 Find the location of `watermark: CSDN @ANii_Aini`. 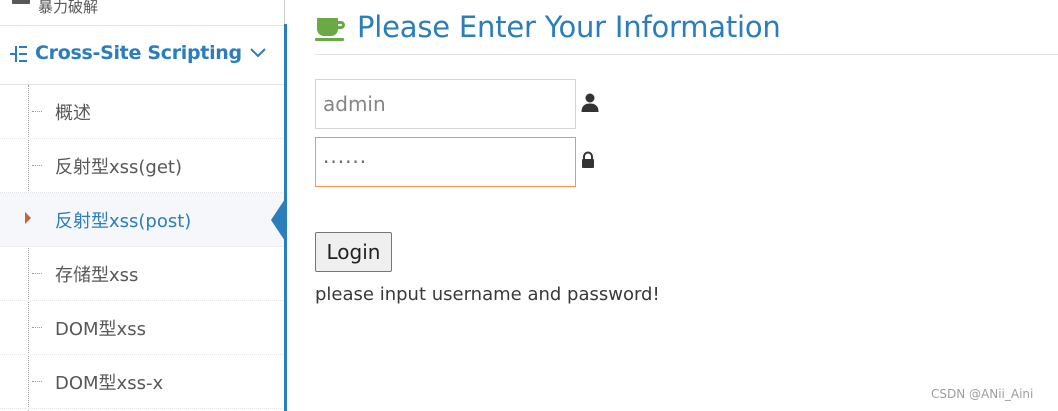

watermark: CSDN @ANii_Aini is located at coordinates (982, 394).